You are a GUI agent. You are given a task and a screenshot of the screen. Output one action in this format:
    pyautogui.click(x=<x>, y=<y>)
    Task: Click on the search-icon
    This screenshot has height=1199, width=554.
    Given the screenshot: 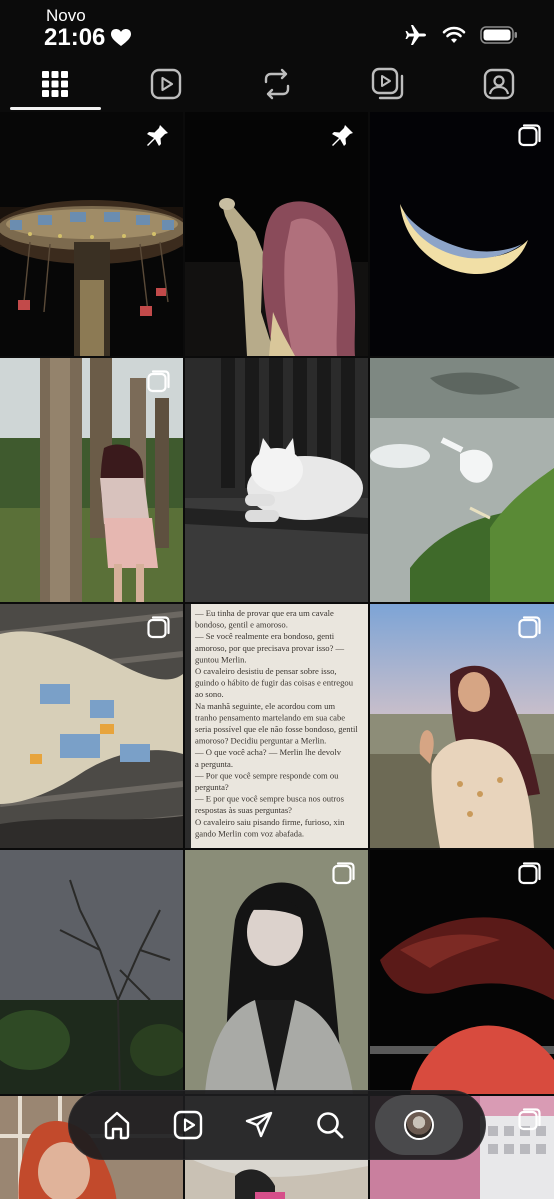 What is the action you would take?
    pyautogui.click(x=330, y=1125)
    